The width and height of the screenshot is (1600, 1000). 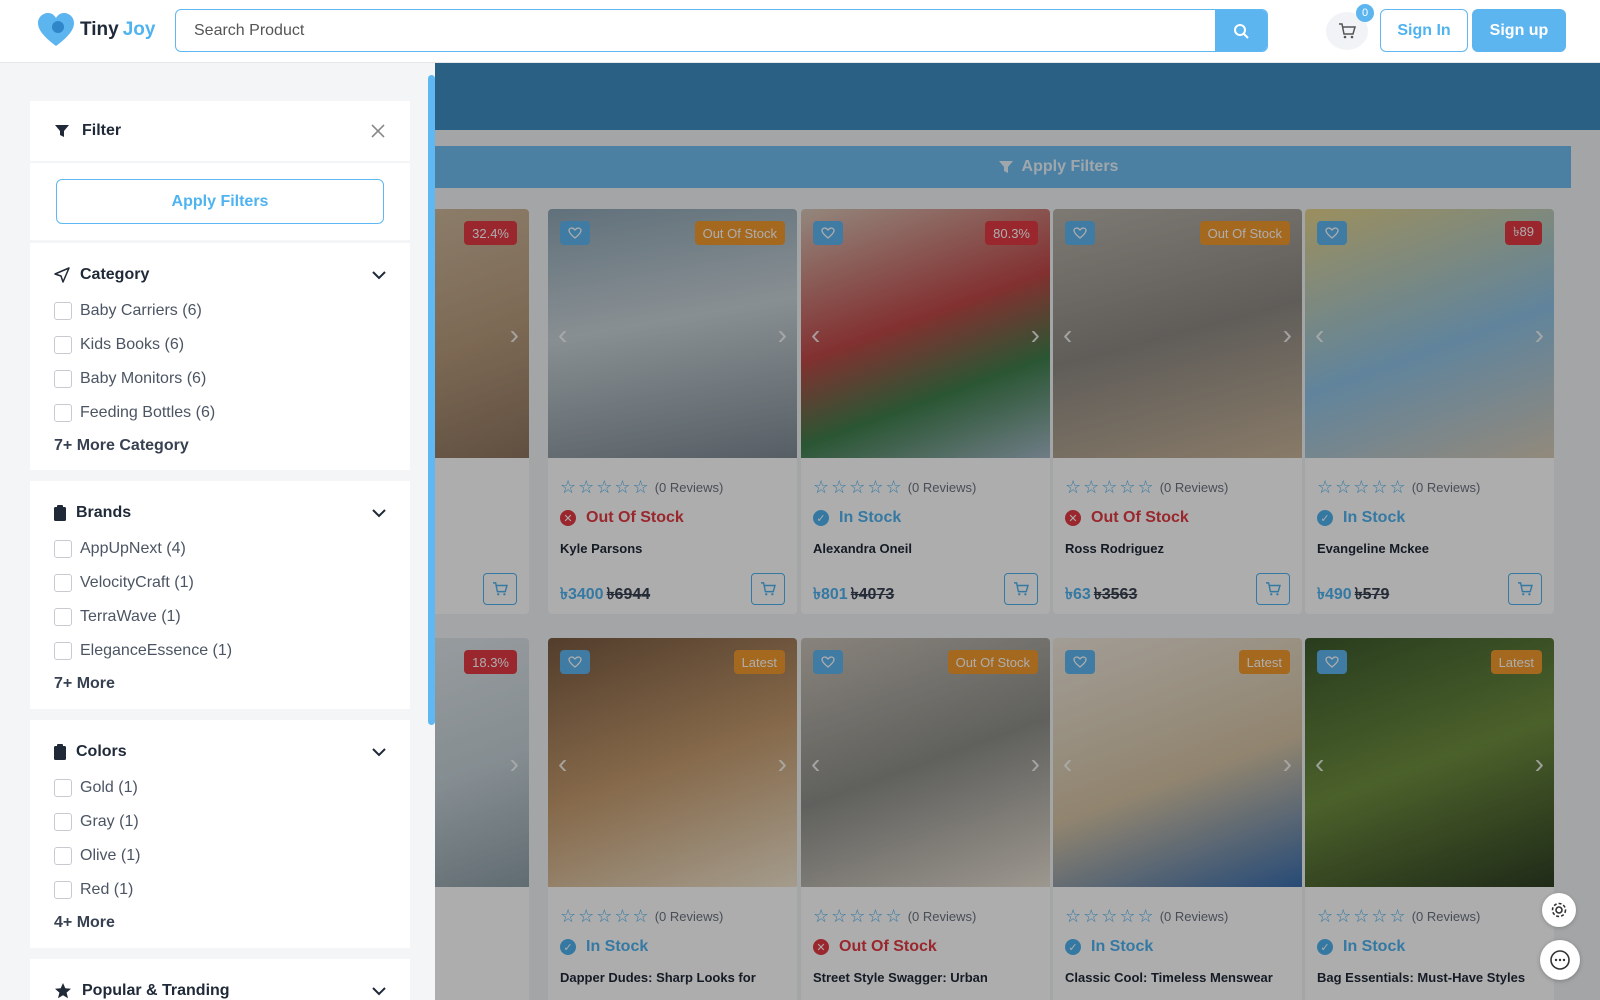 I want to click on product-name: Kyle Parsons, so click(x=672, y=548).